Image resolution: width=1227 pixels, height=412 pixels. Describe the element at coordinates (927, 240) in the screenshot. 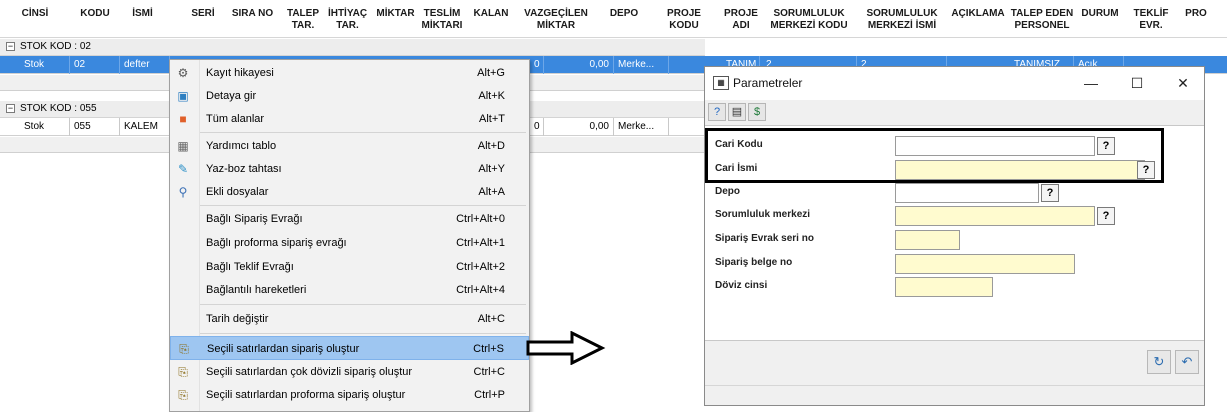

I see `siparis-evrak-seri-input` at that location.